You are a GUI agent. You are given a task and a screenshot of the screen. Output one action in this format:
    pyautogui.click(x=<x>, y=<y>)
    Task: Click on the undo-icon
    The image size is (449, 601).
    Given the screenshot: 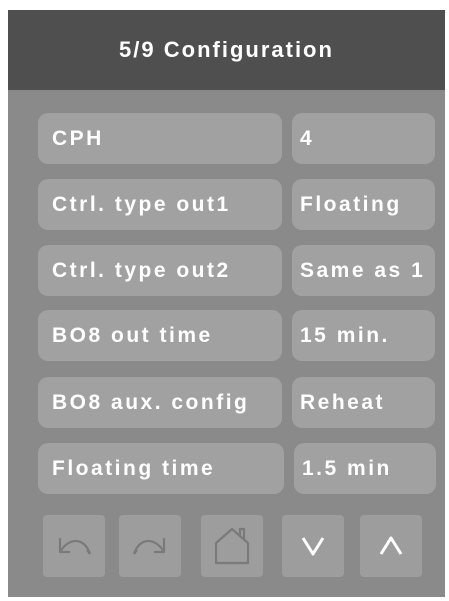 What is the action you would take?
    pyautogui.click(x=74, y=546)
    